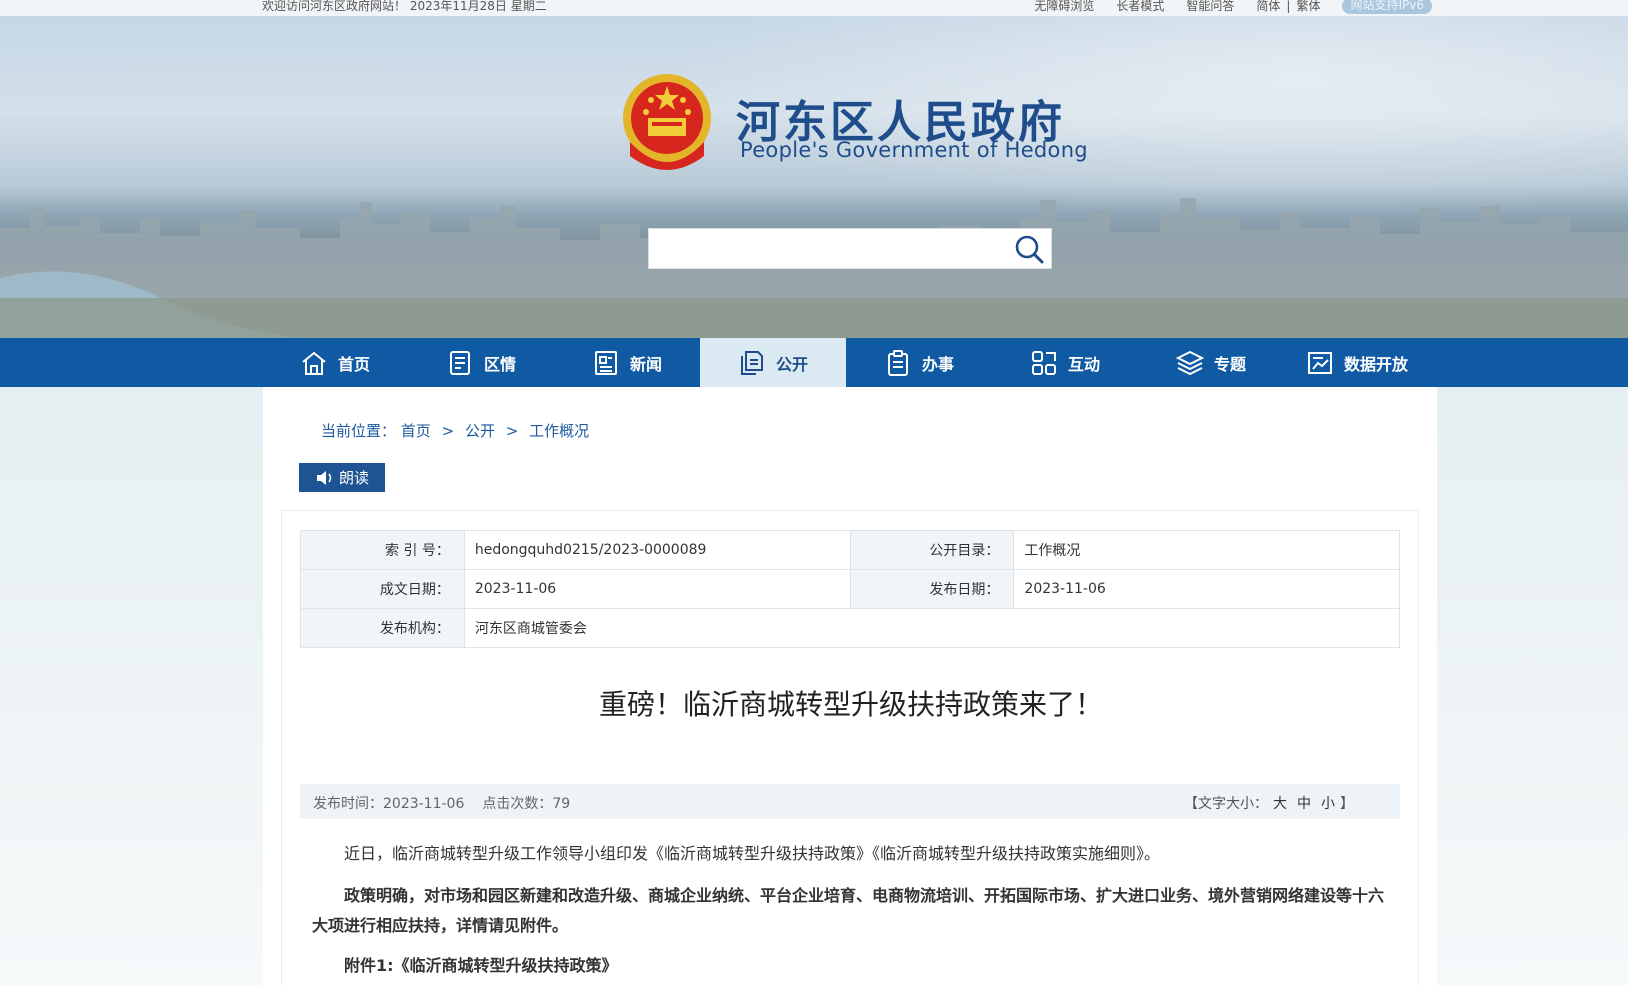 This screenshot has width=1628, height=985. What do you see at coordinates (1226, 804) in the screenshot?
I see `font-size-prefix: 【文字大小：` at bounding box center [1226, 804].